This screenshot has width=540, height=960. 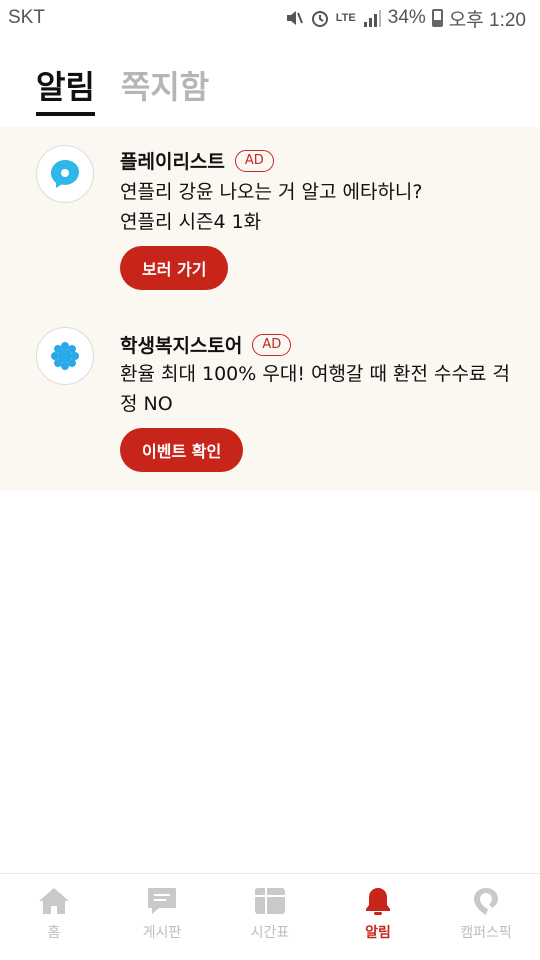 I want to click on tab-notifications: 알림, so click(x=65, y=89).